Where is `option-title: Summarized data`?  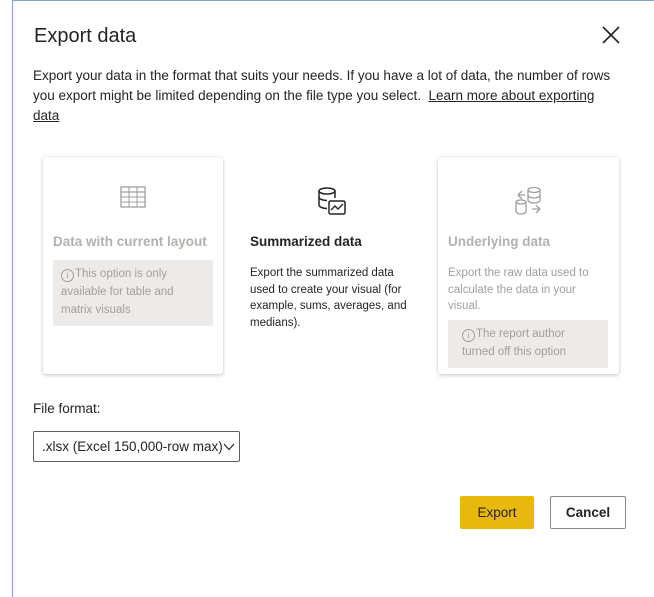
option-title: Summarized data is located at coordinates (306, 241).